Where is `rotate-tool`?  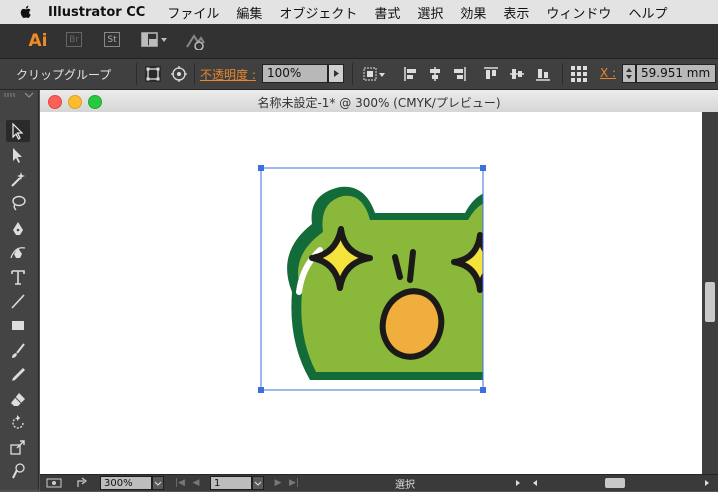 rotate-tool is located at coordinates (18, 423).